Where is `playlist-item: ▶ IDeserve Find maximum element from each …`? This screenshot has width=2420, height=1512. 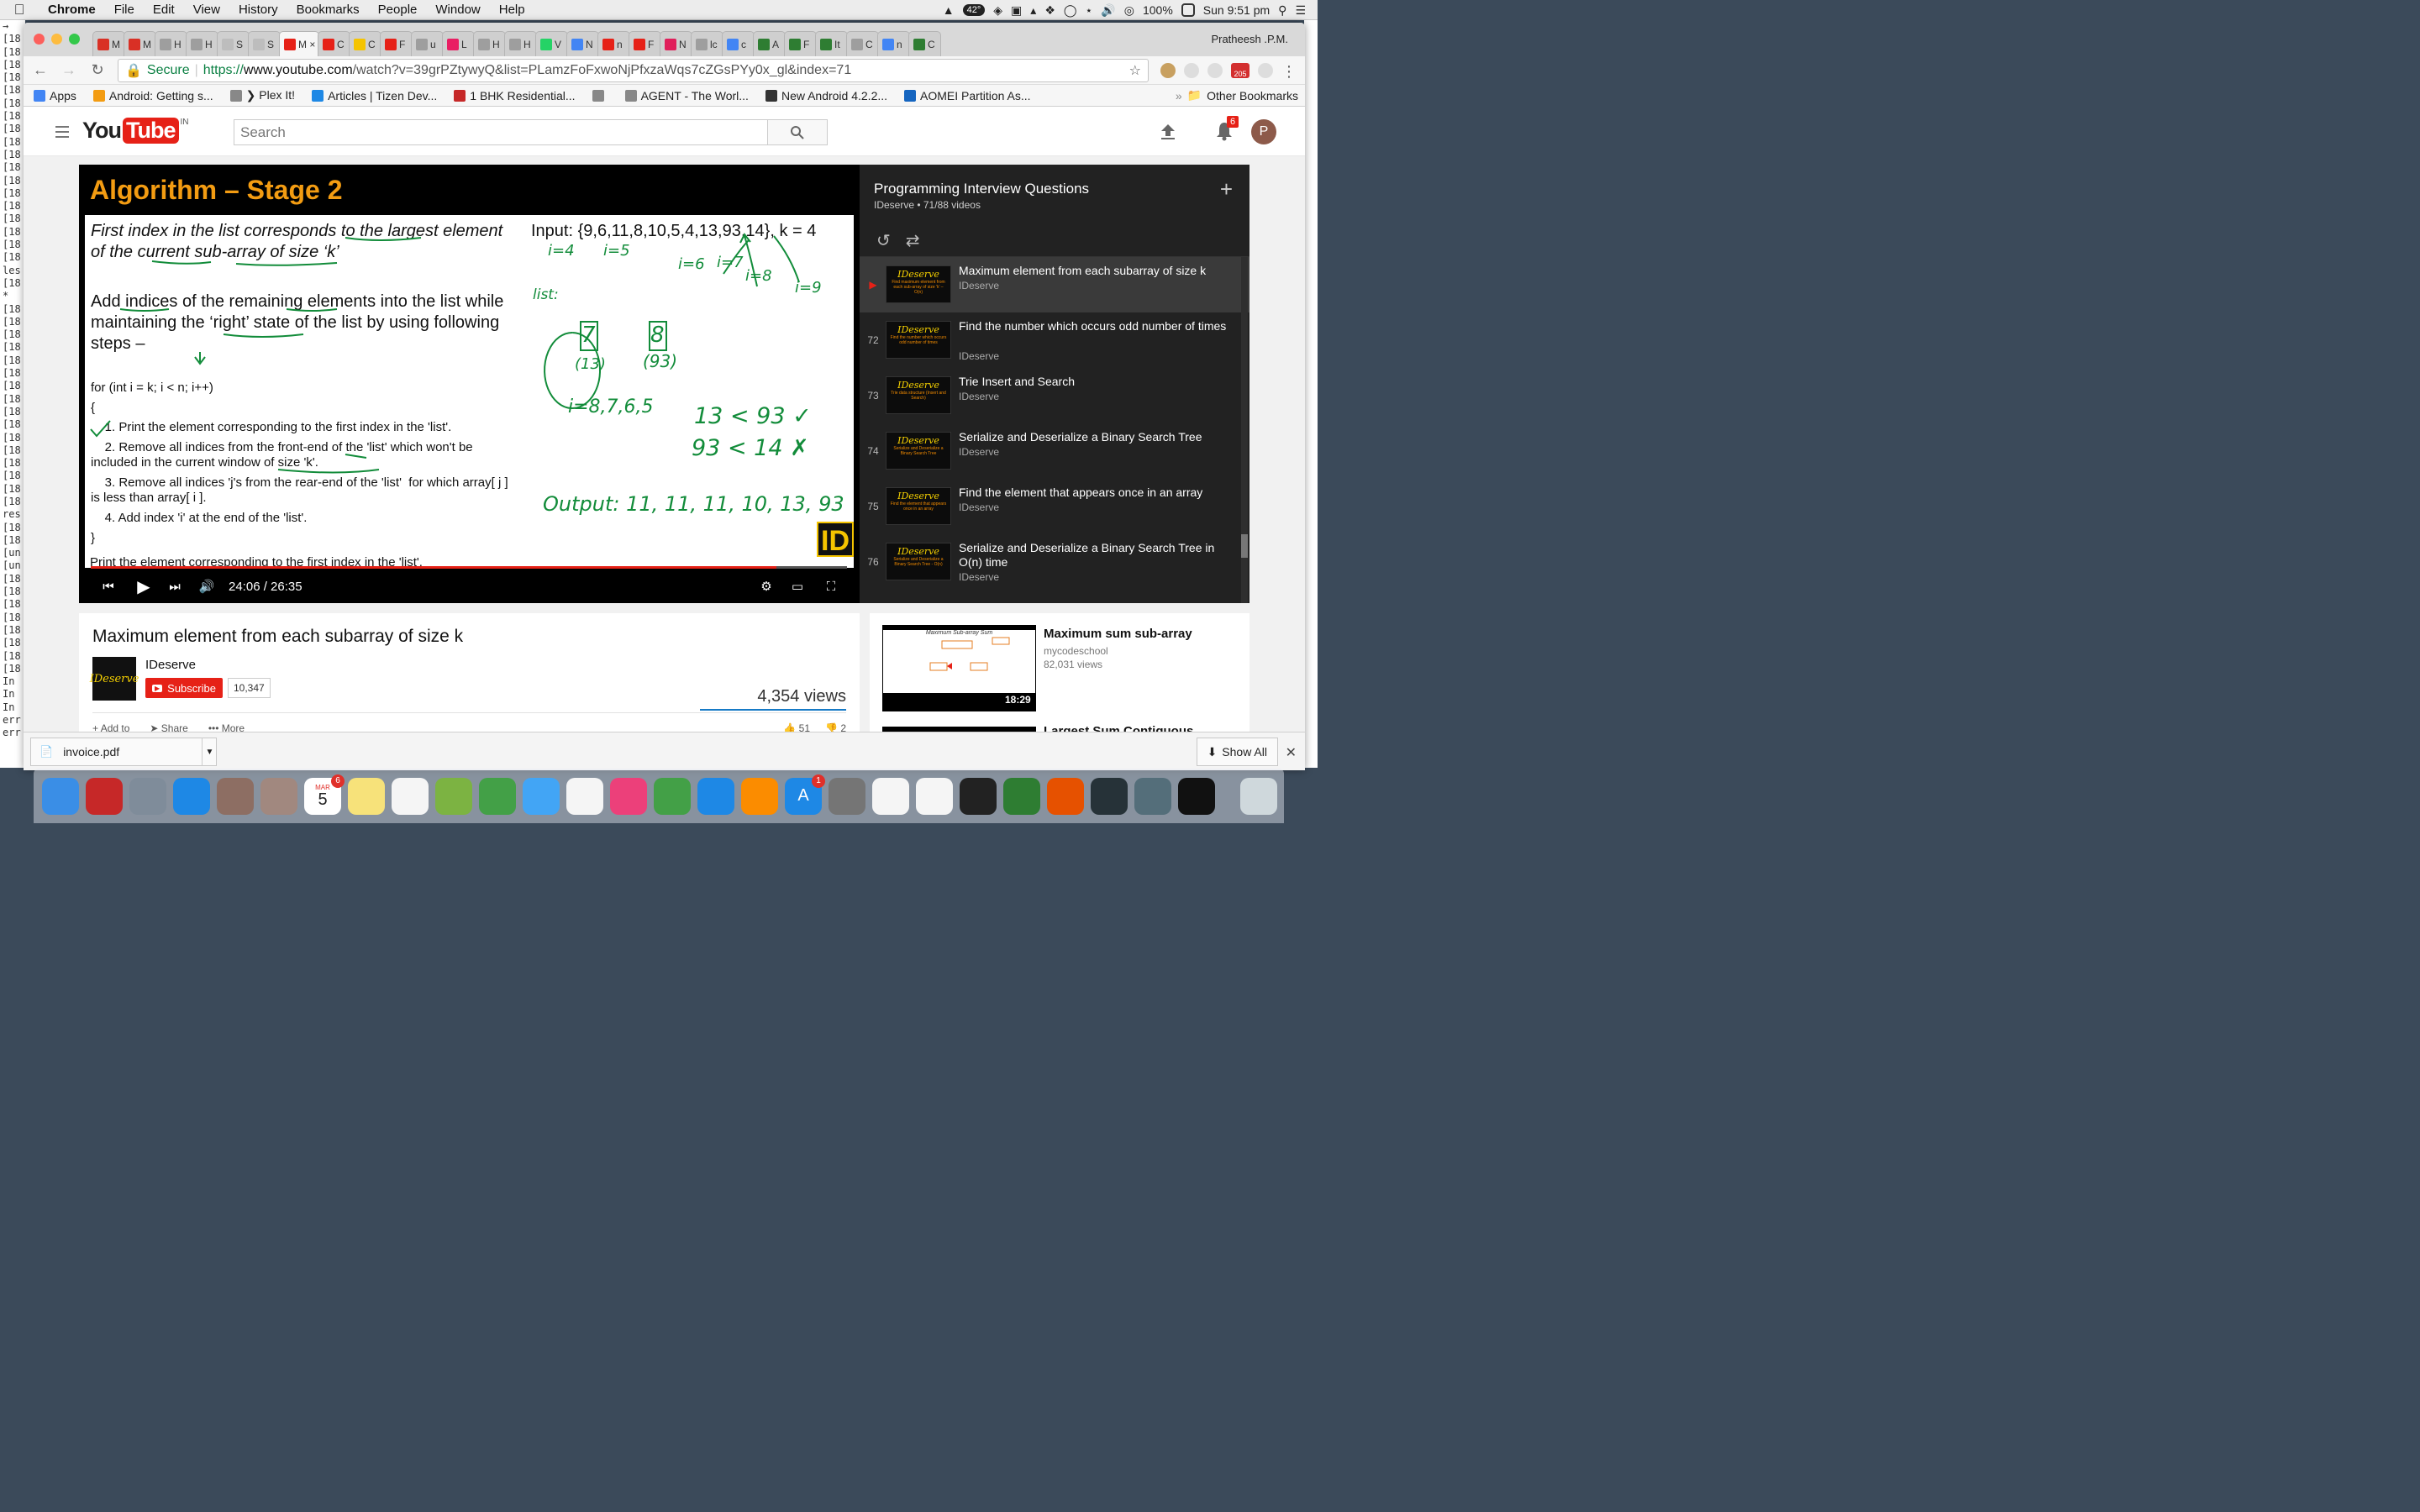
playlist-item: ▶ IDeserve Find maximum element from each … is located at coordinates (1054, 284).